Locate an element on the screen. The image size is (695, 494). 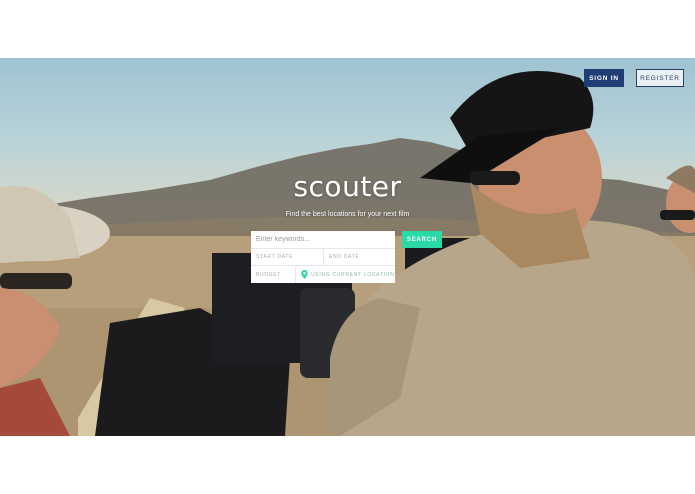
start-date-field: START DATE is located at coordinates (287, 257).